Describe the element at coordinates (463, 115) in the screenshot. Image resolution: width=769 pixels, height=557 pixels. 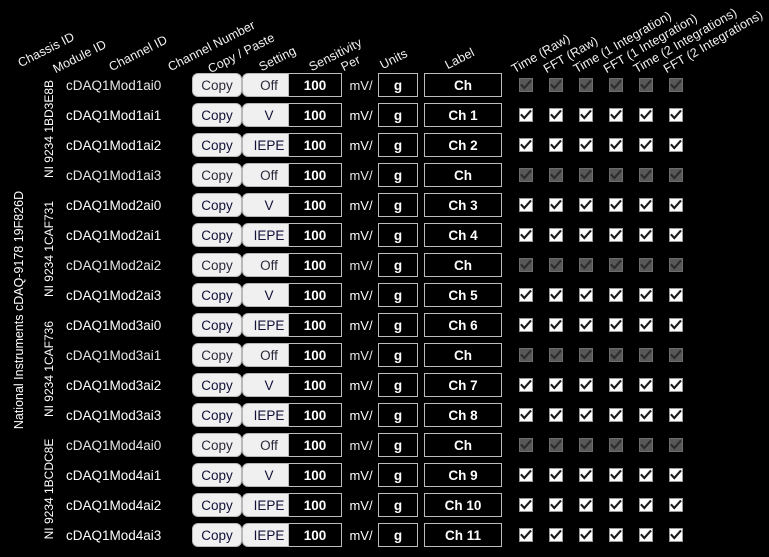
I see `label-input: Ch 1` at that location.